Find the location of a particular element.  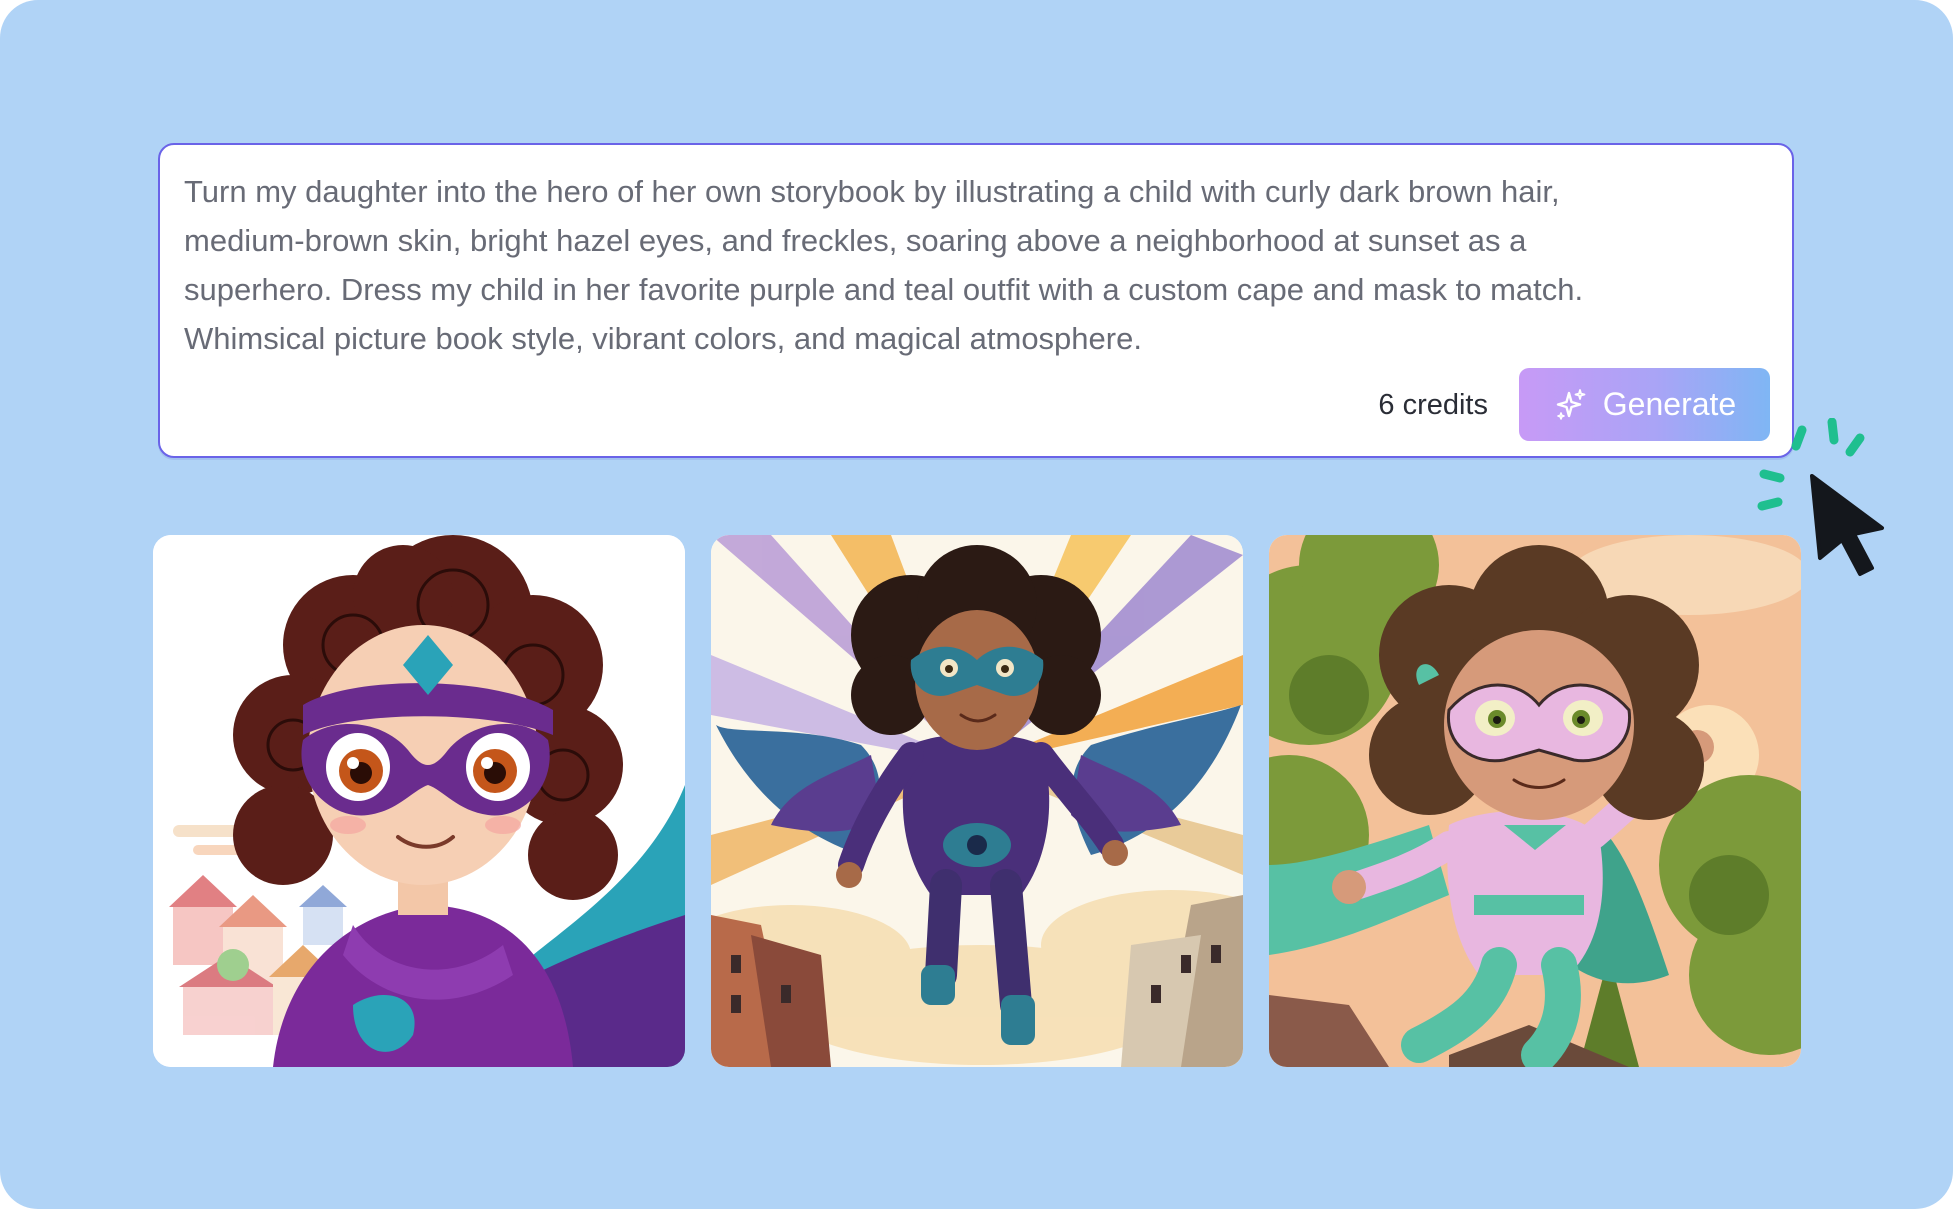

generate-label: Generate is located at coordinates (1669, 404).